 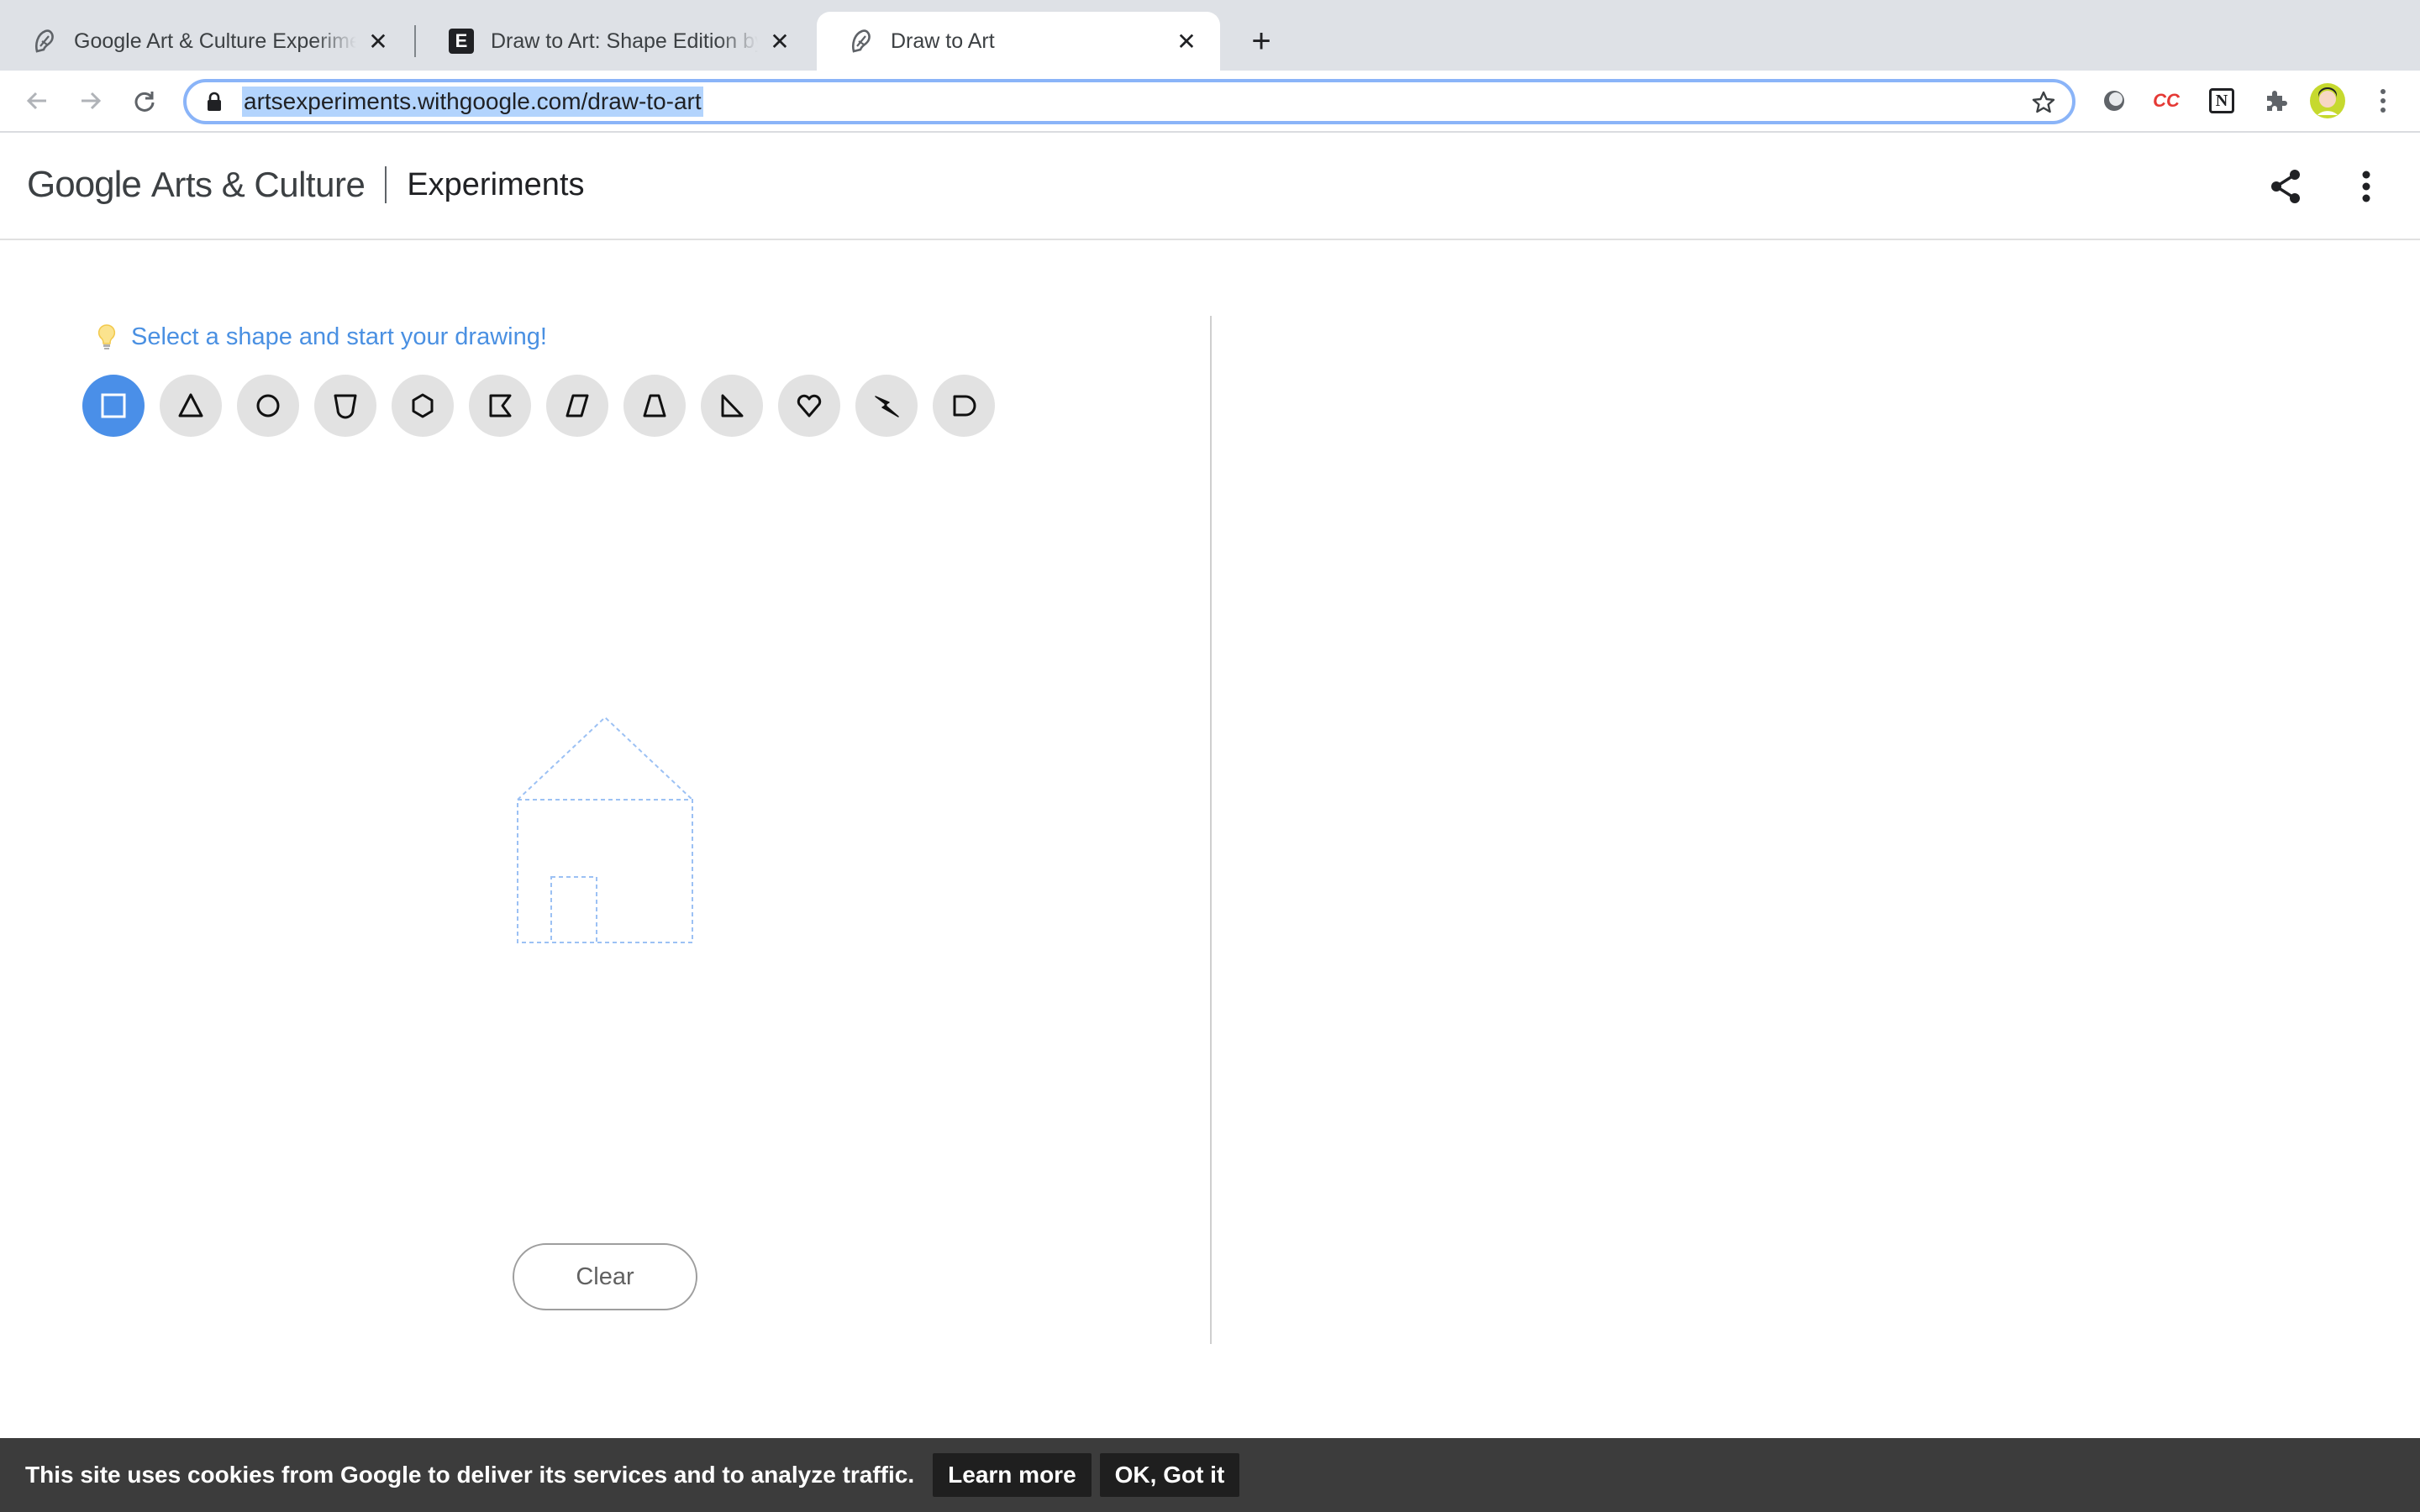 I want to click on bookmark-star-icon, so click(x=2044, y=102).